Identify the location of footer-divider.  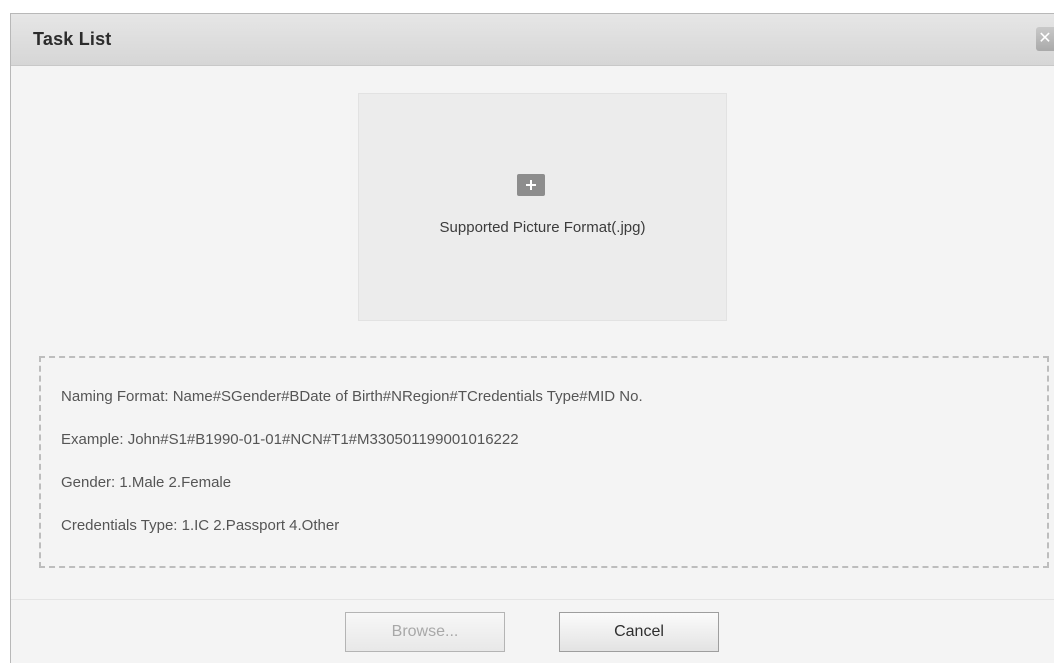
(532, 599).